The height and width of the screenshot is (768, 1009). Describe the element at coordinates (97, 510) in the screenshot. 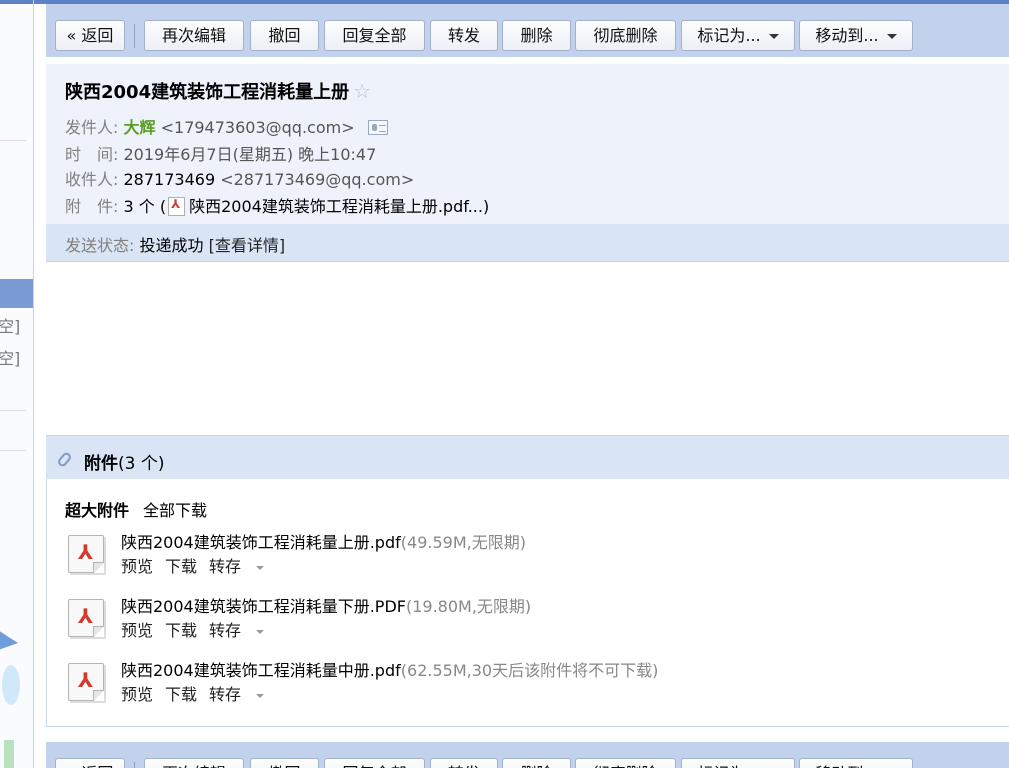

I see `category-label: 超大附件` at that location.